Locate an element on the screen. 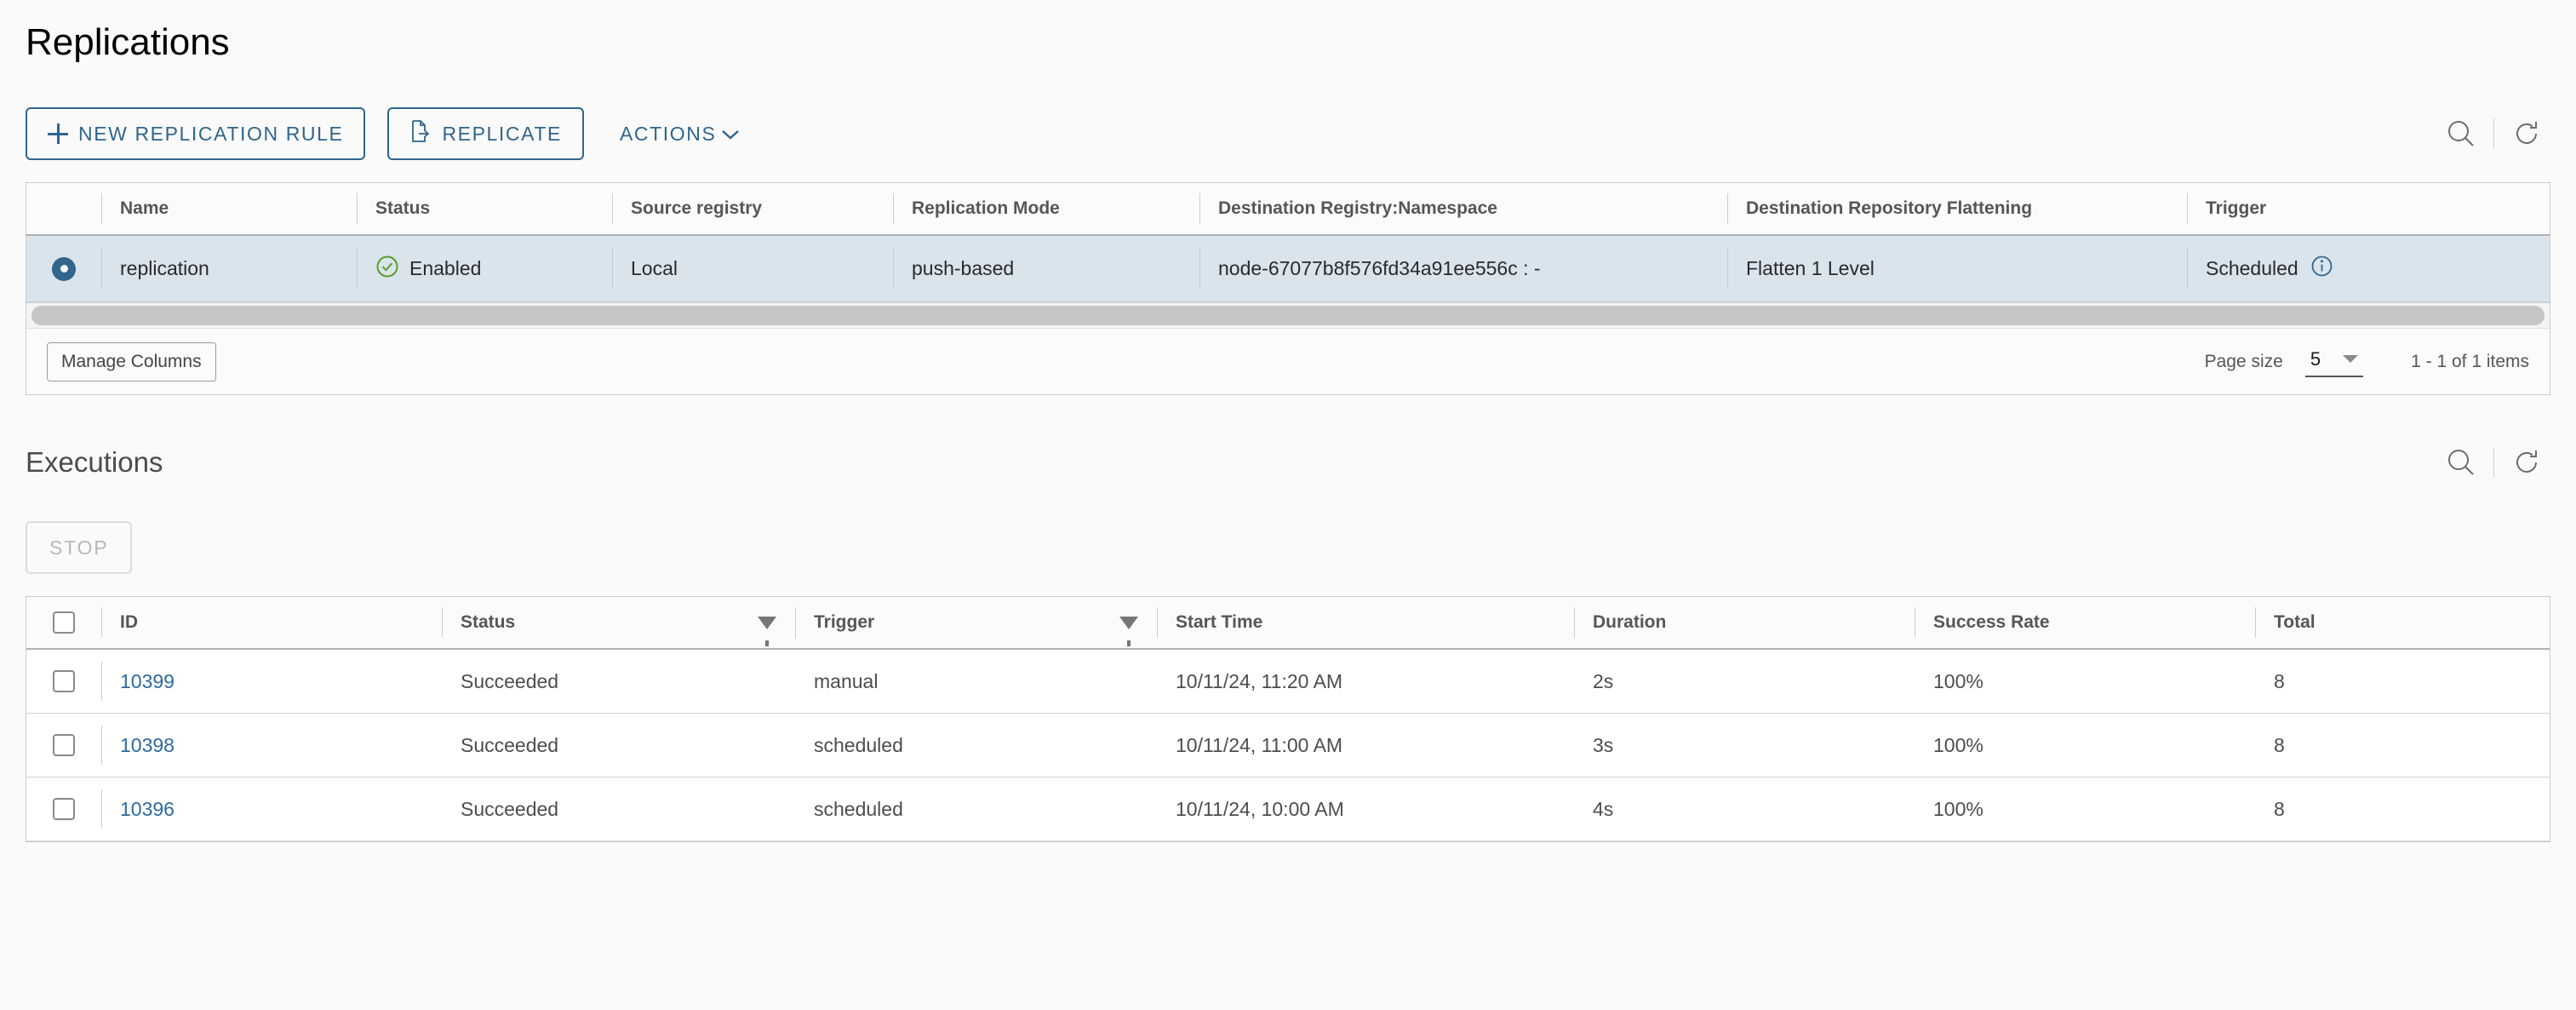 The height and width of the screenshot is (1010, 2576). cell-status: Enabled is located at coordinates (485, 268).